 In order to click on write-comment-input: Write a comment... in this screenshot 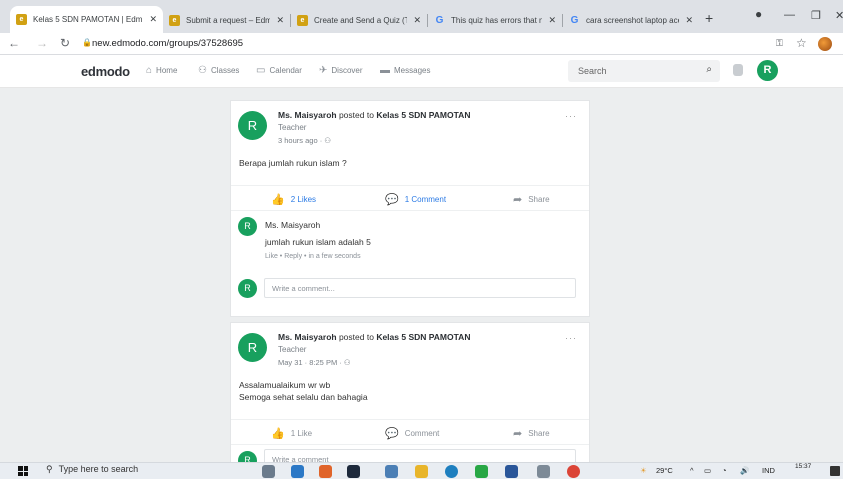, I will do `click(420, 288)`.